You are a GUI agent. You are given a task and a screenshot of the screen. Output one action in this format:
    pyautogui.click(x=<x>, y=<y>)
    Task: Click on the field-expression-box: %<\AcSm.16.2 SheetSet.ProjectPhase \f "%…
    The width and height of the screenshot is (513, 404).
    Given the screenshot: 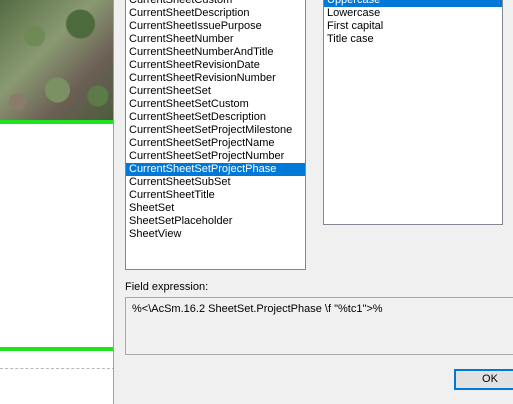 What is the action you would take?
    pyautogui.click(x=319, y=326)
    